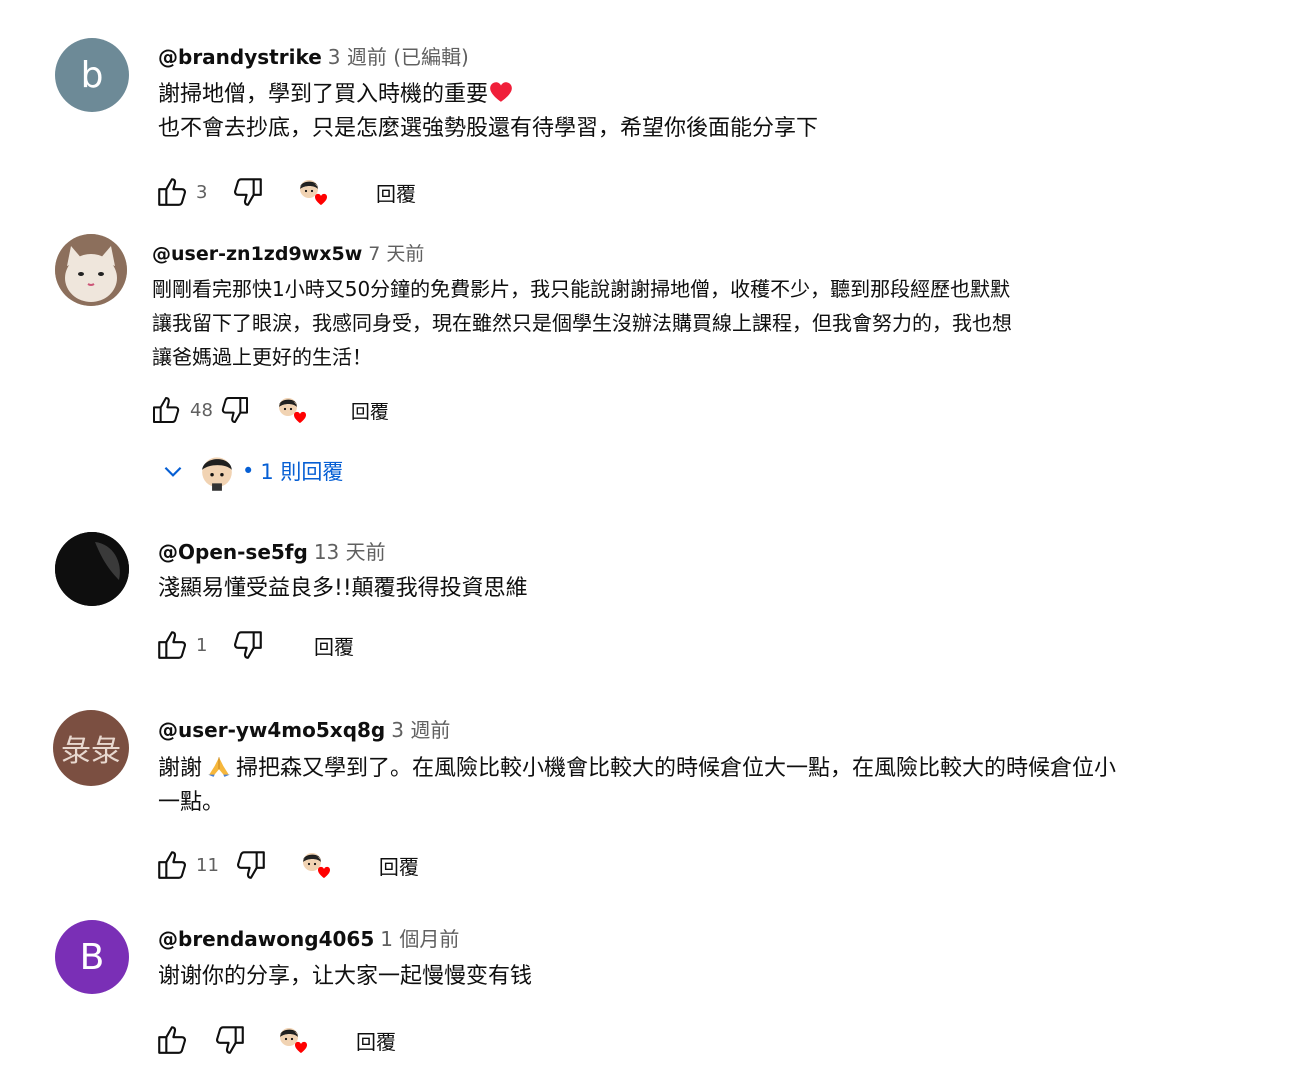  I want to click on timestamp: 3 週前, so click(420, 730).